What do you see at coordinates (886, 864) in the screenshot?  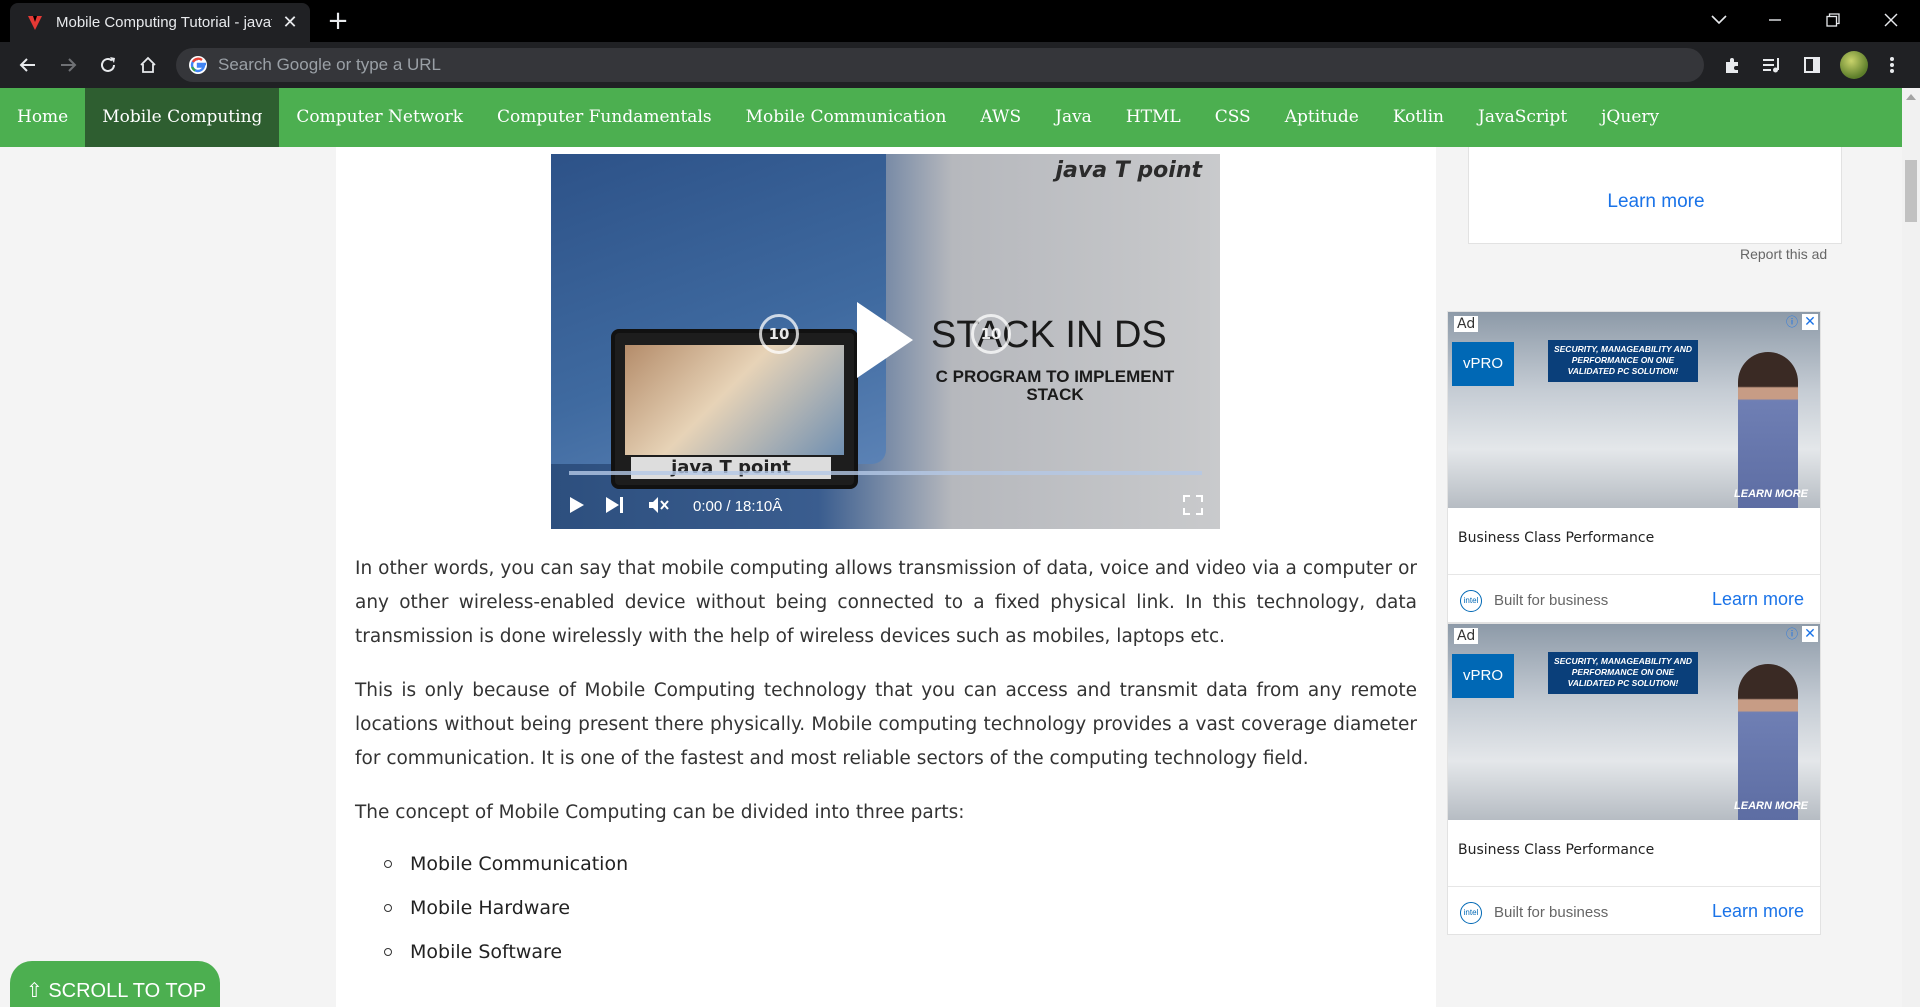 I see `list-item: Mobile Communication` at bounding box center [886, 864].